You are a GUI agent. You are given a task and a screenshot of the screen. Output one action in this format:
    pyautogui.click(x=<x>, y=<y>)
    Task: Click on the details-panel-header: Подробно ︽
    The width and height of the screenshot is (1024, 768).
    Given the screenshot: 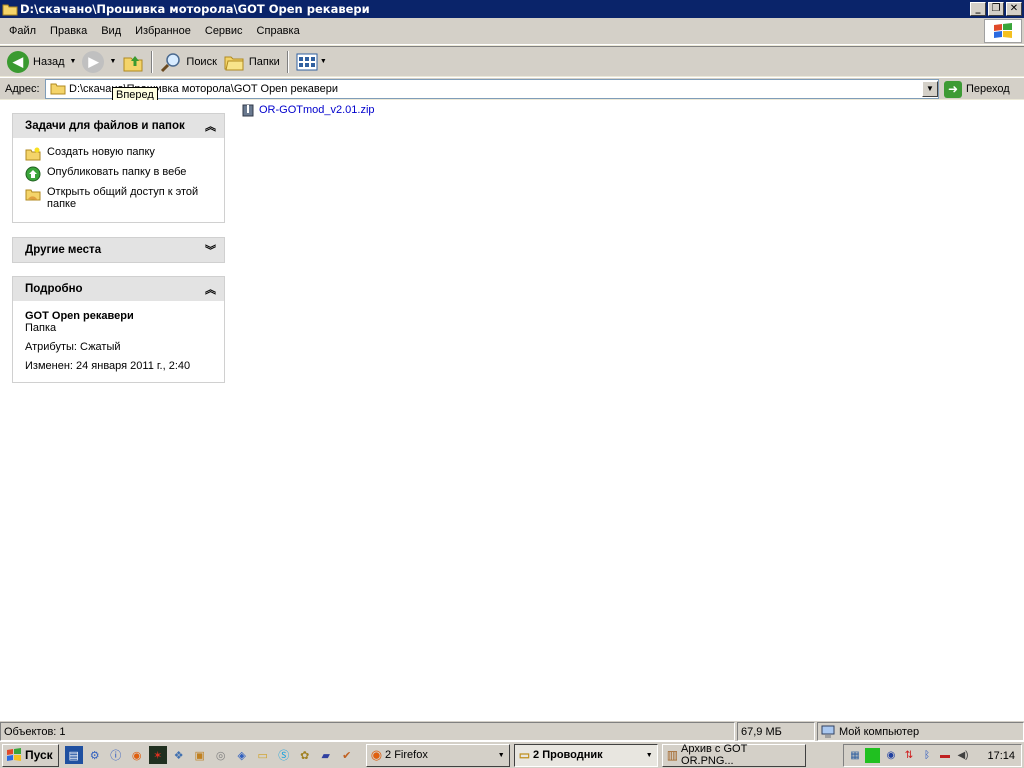 What is the action you would take?
    pyautogui.click(x=118, y=289)
    